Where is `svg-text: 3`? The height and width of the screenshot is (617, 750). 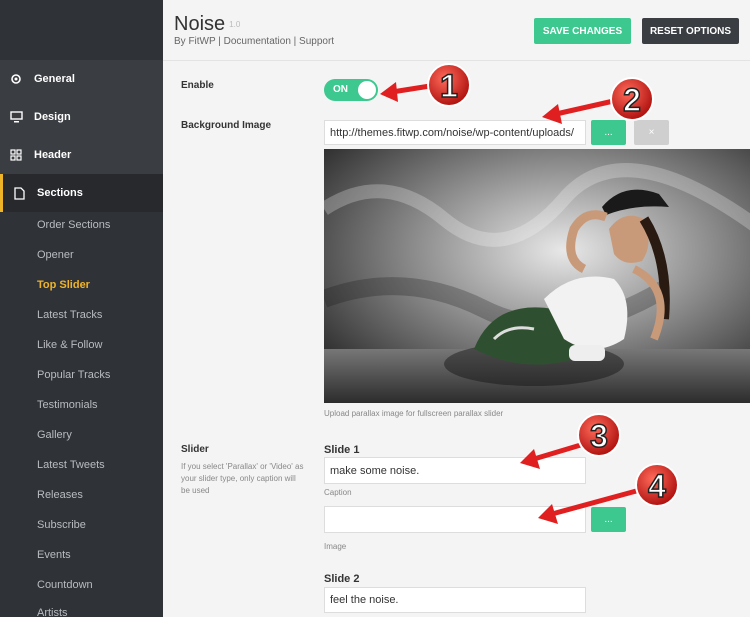 svg-text: 3 is located at coordinates (599, 436).